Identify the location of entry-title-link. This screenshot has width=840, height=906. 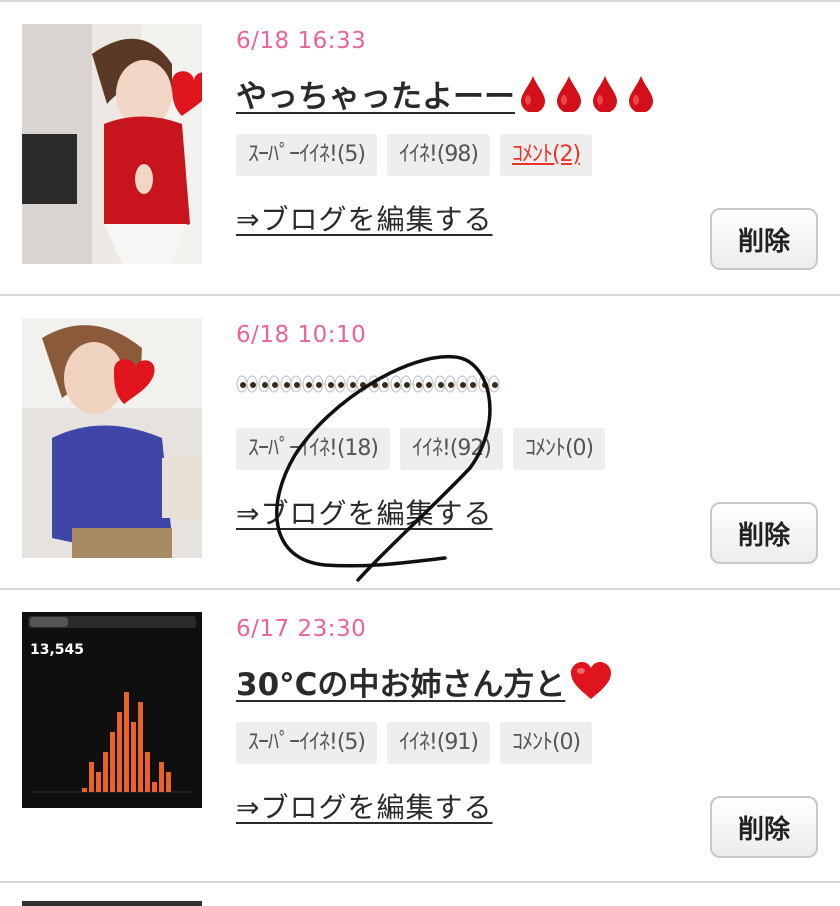
(368, 384).